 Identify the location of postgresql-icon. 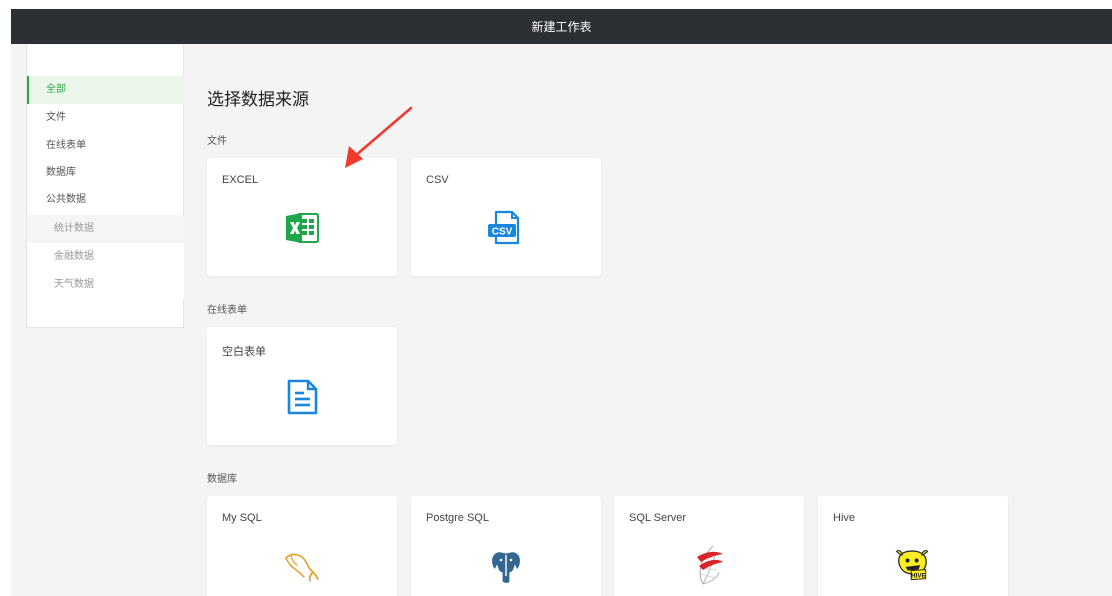
(506, 566).